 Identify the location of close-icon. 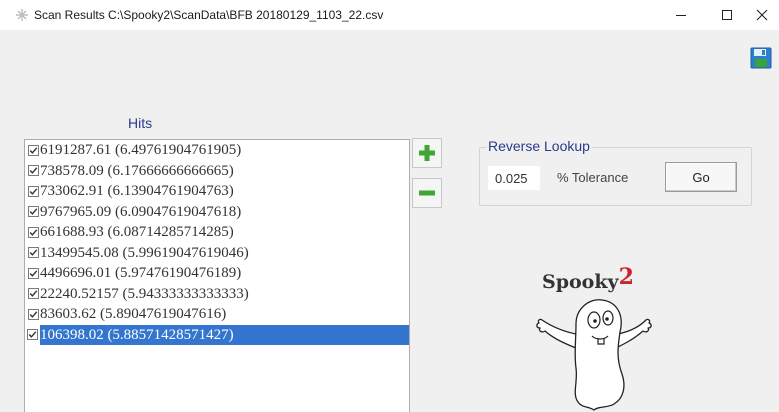
(761, 15).